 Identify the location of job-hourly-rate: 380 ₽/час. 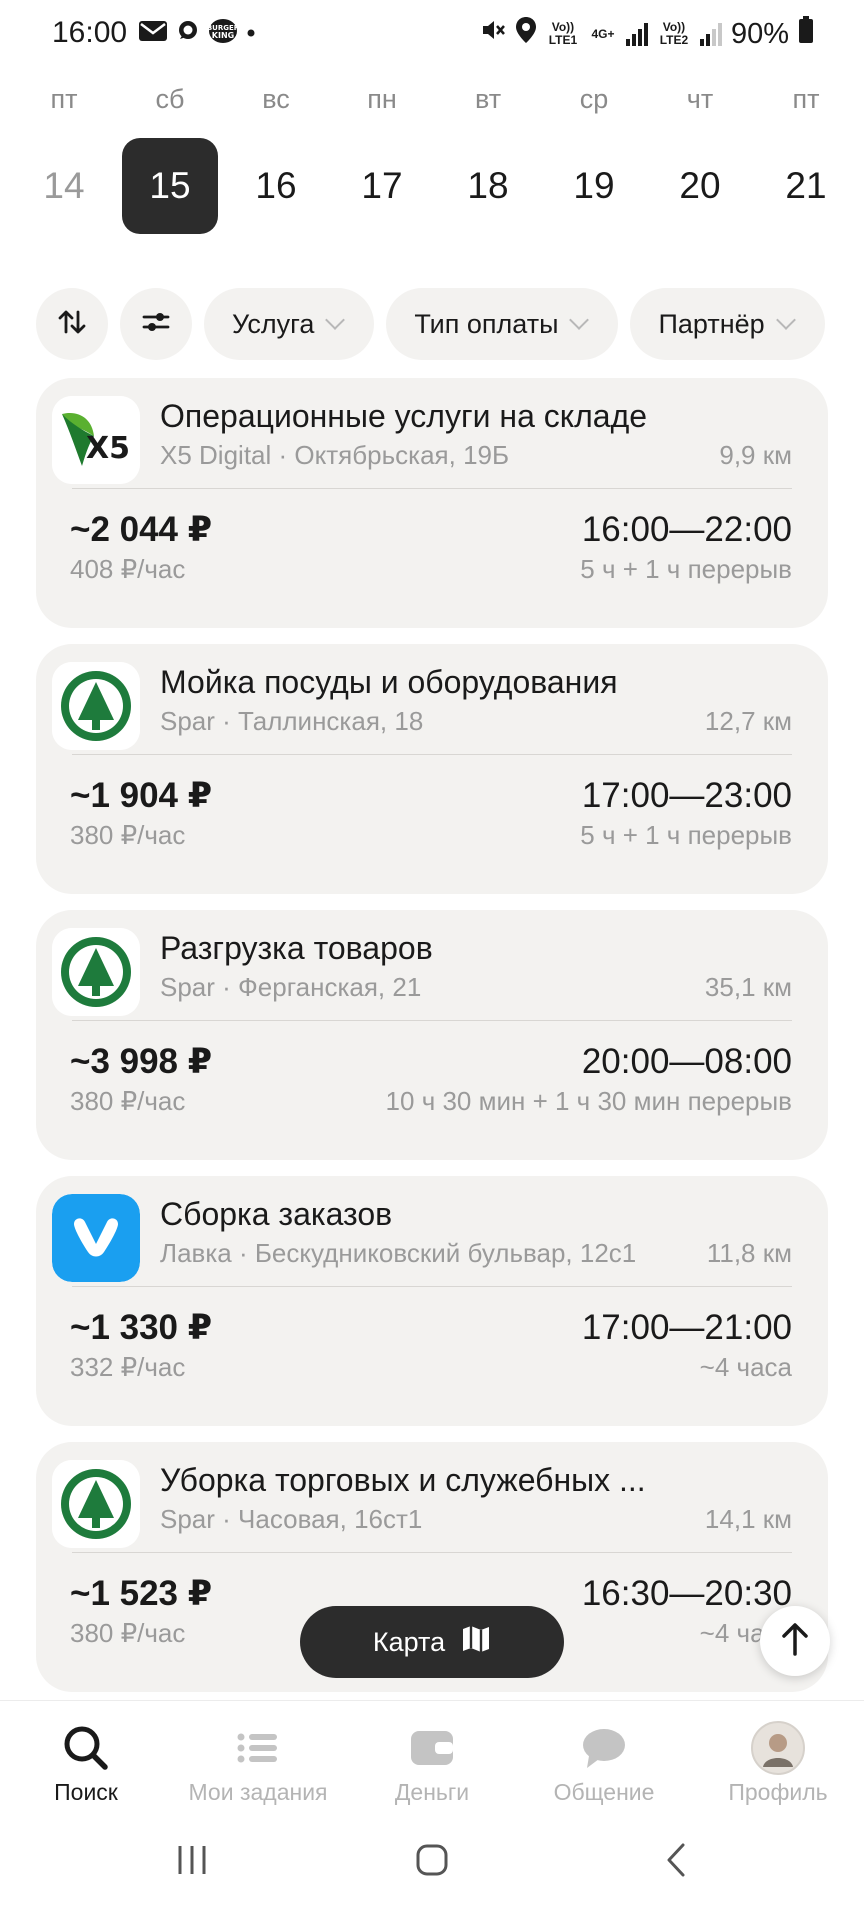
(128, 1101).